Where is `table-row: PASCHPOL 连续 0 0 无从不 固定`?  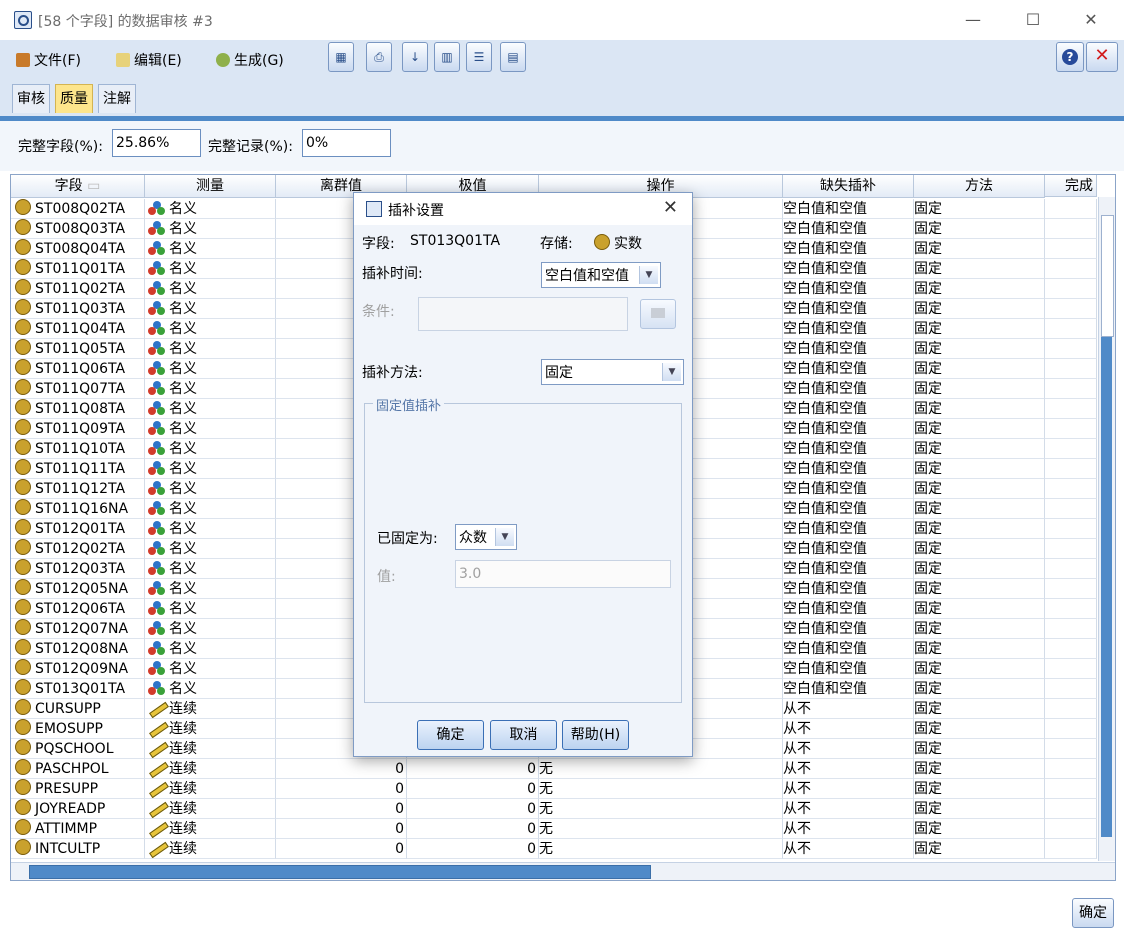
table-row: PASCHPOL 连续 0 0 无从不 固定 is located at coordinates (554, 769).